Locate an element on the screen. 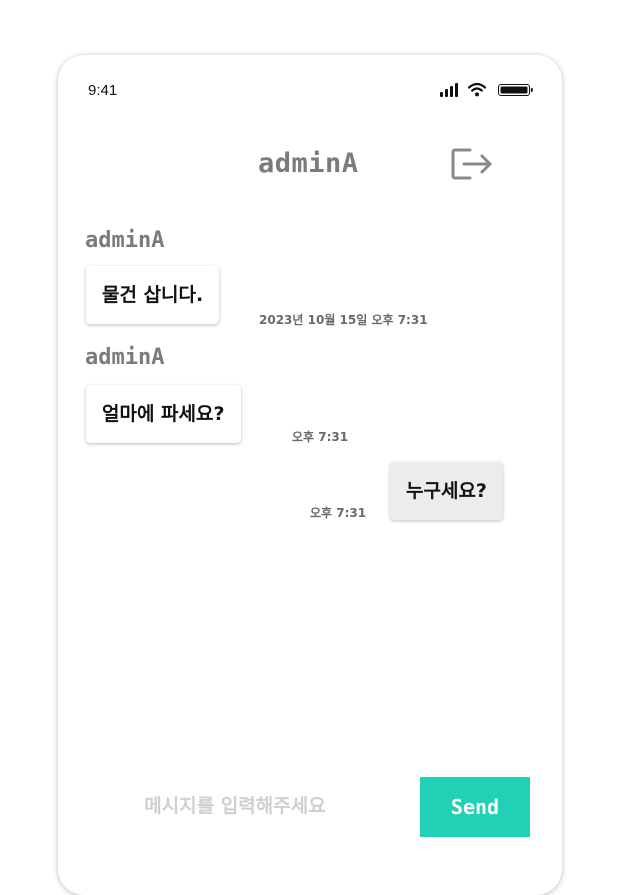 Image resolution: width=620 pixels, height=895 pixels. status-time: 9:41 is located at coordinates (103, 90).